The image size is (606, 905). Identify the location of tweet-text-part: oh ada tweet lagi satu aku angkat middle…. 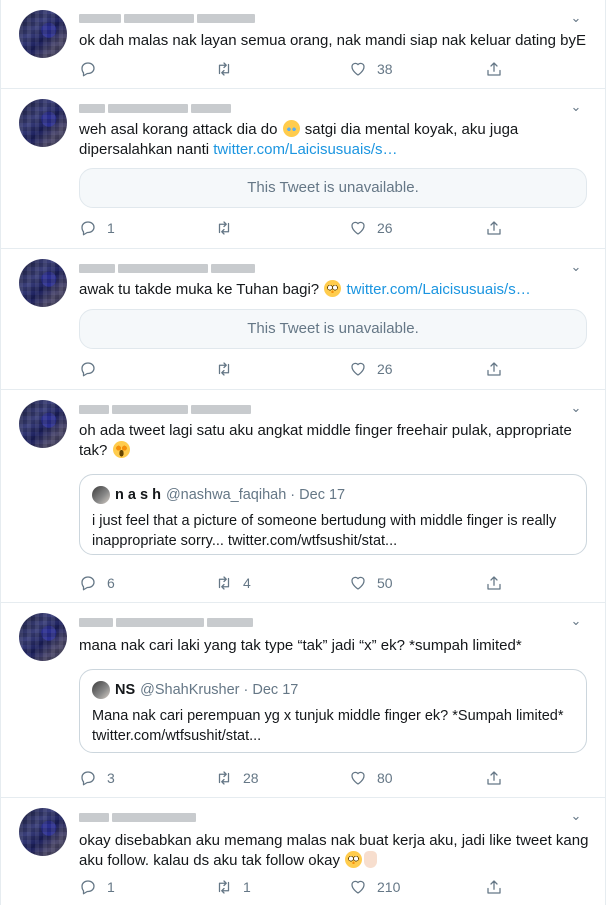
(325, 440).